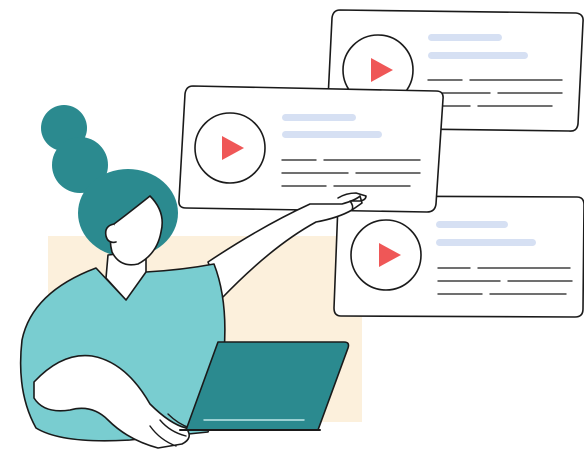 The image size is (584, 457). Describe the element at coordinates (311, 149) in the screenshot. I see `video-card-front` at that location.